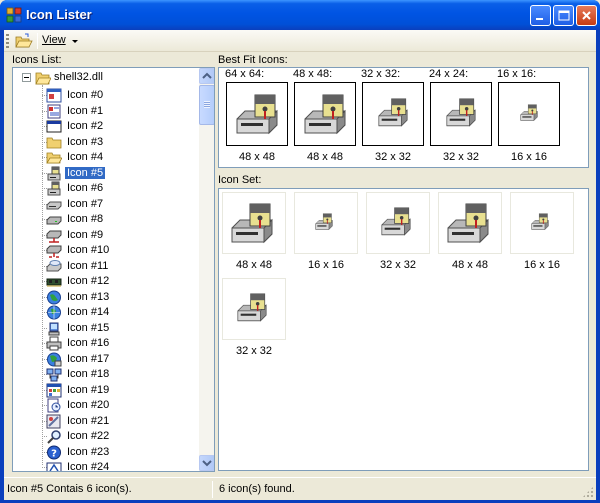  I want to click on floppy-drive-small-icon, so click(54, 188).